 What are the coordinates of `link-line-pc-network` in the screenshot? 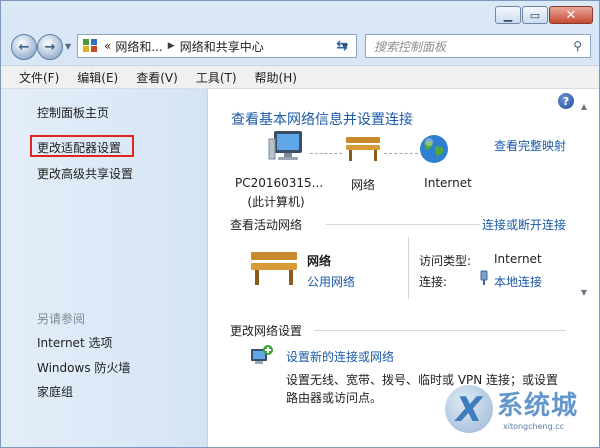 It's located at (326, 153).